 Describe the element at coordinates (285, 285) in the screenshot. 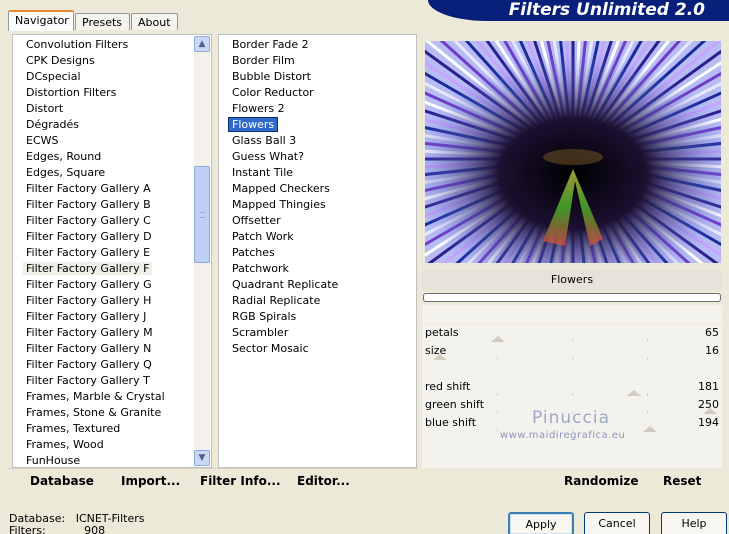

I see `list-item: Quadrant Replicate` at that location.